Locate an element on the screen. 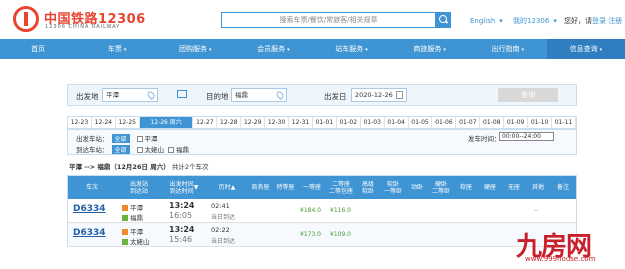 Image resolution: width=625 pixels, height=269 pixels. search-placeholder: 搜索车票/餐饮/常旅客/相关规章 is located at coordinates (328, 20).